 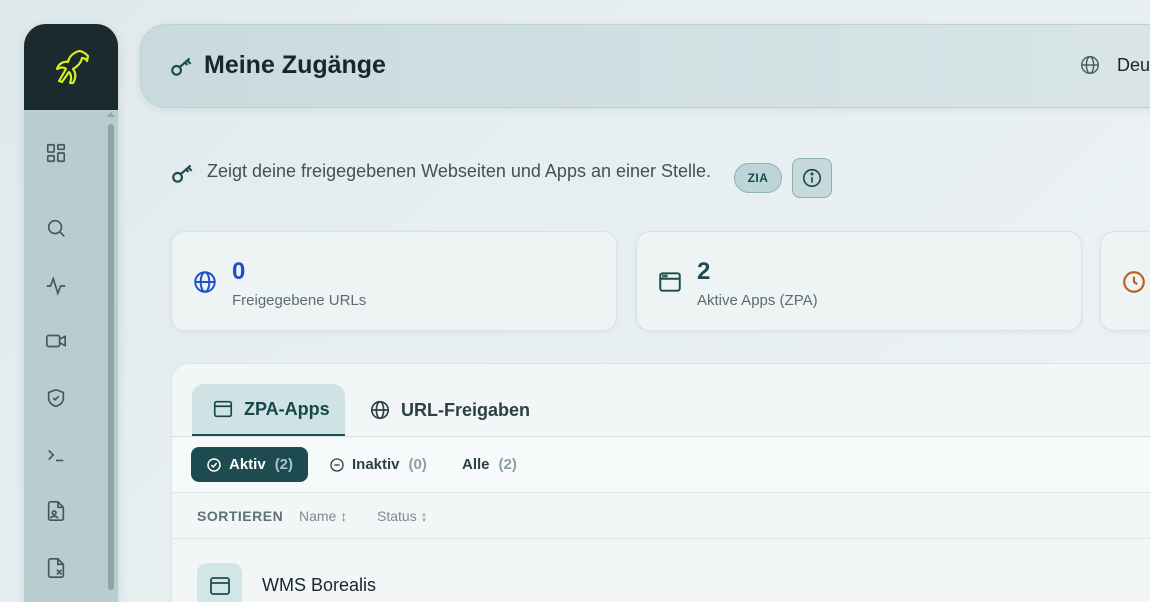 I want to click on sidebar-item-file-x, so click(x=56, y=568).